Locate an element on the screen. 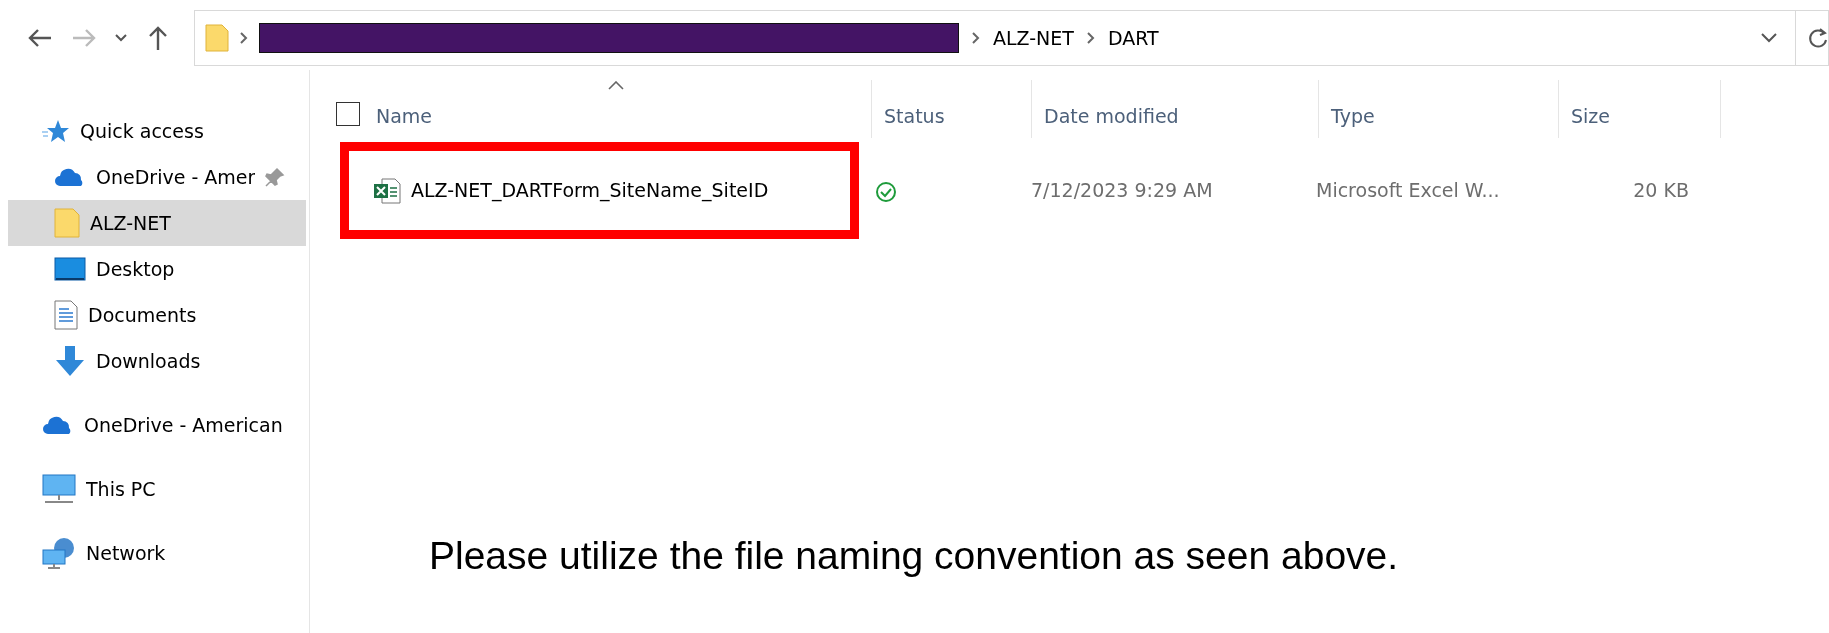 This screenshot has height=633, width=1829. column-header: Size is located at coordinates (1640, 109).